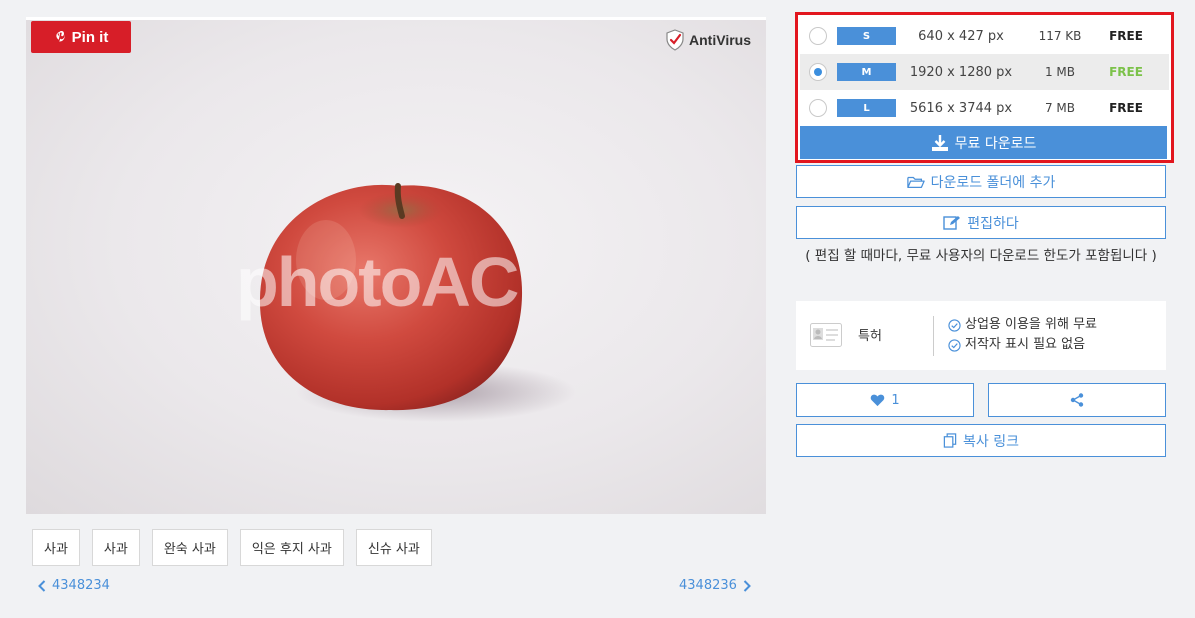  I want to click on edit-note-text: ( 편집 할 때마다, 무료 사용자의 다운로드 한도가 포함됩니다 ), so click(981, 256).